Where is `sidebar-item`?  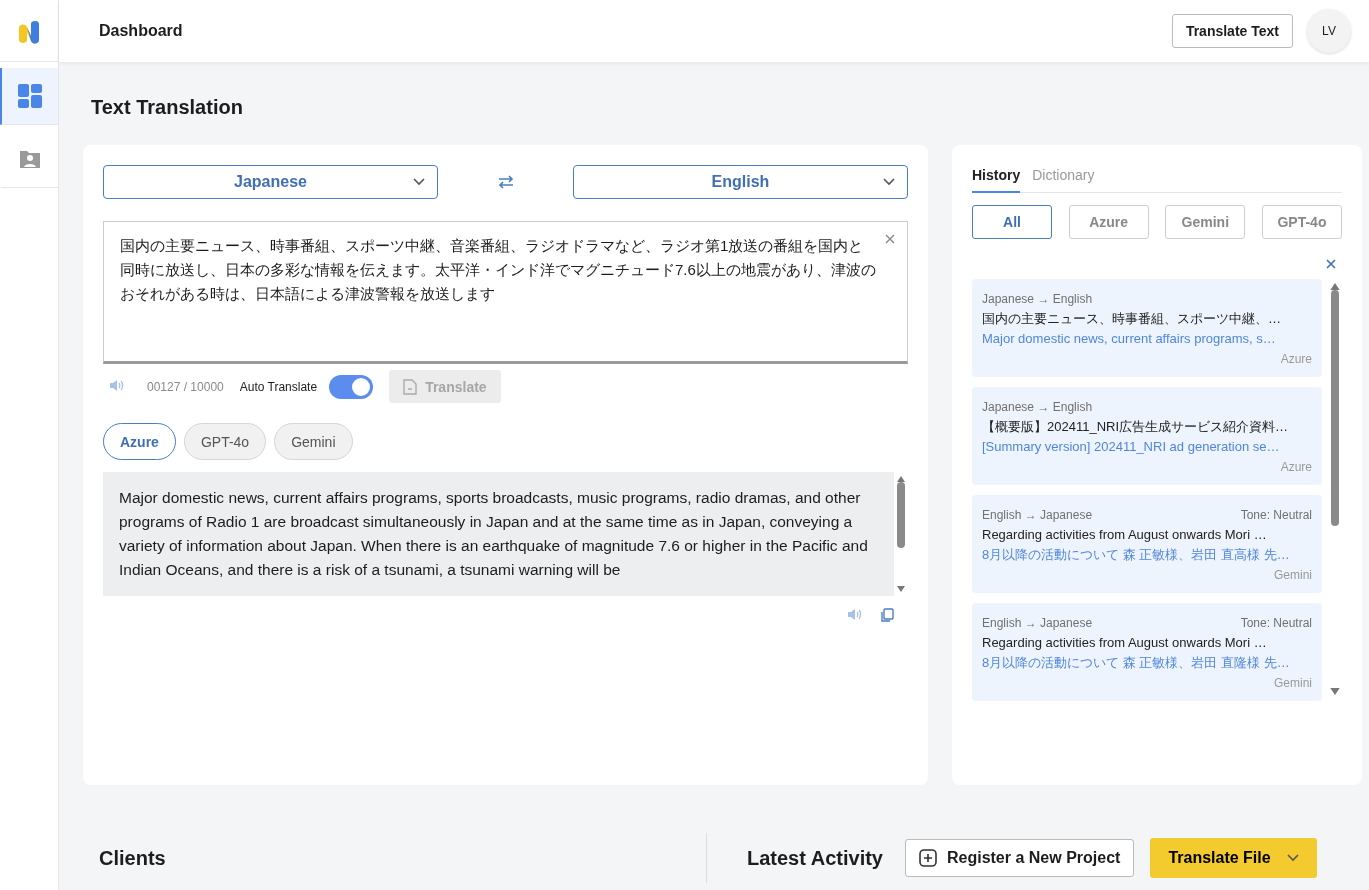 sidebar-item is located at coordinates (29, 96).